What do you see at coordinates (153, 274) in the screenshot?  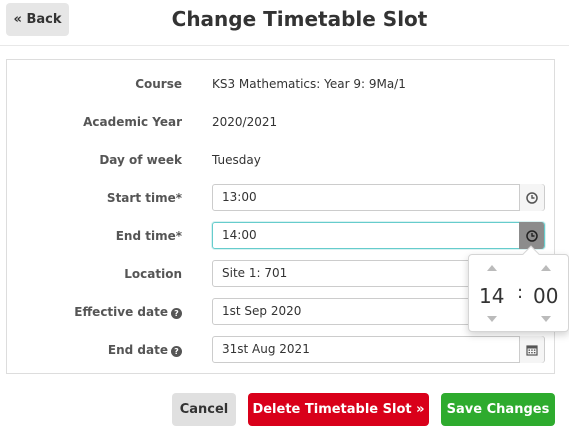 I see `location-label: Location` at bounding box center [153, 274].